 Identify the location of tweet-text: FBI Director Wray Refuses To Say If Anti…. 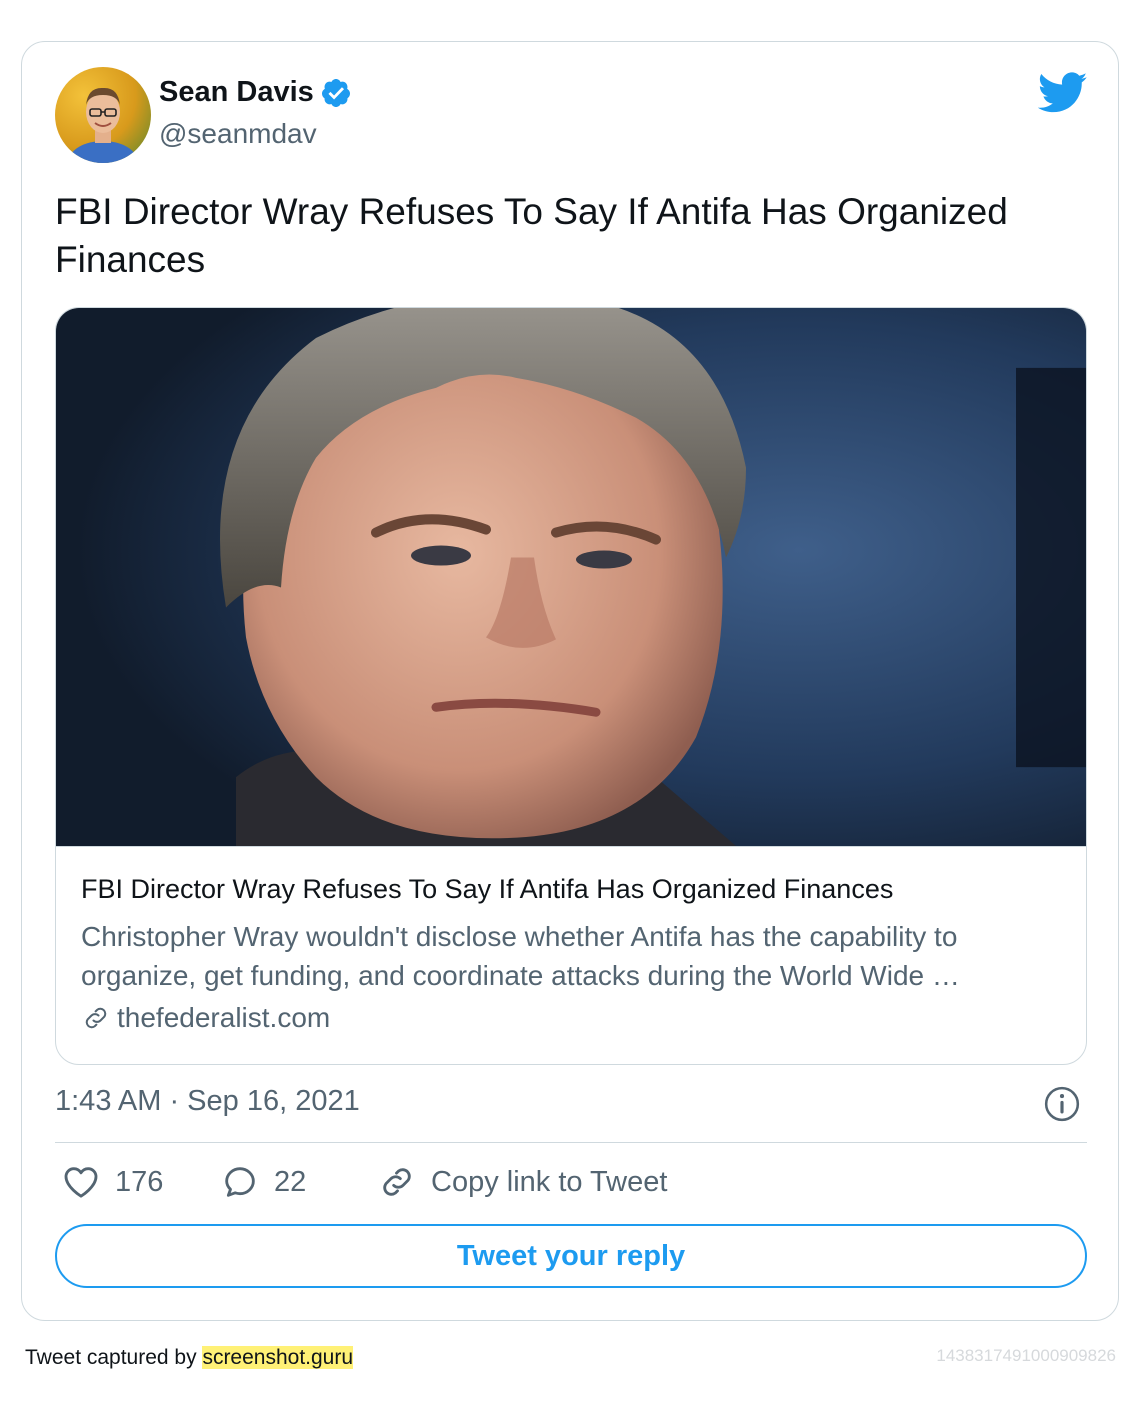
(531, 235).